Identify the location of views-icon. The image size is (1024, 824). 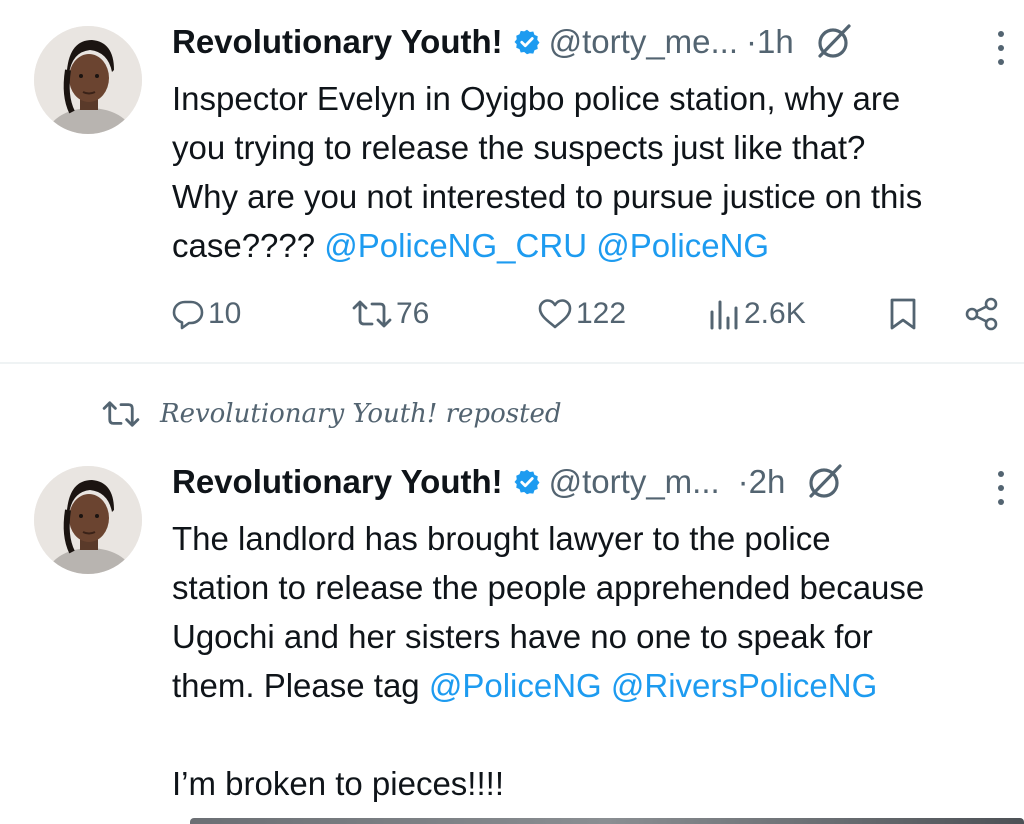
(724, 315).